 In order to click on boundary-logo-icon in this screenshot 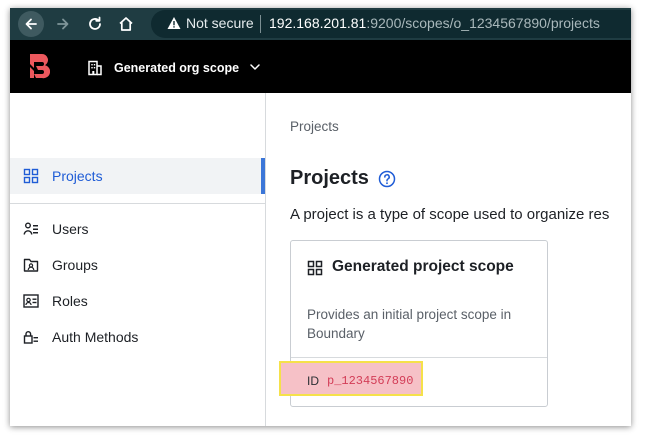, I will do `click(39, 66)`.